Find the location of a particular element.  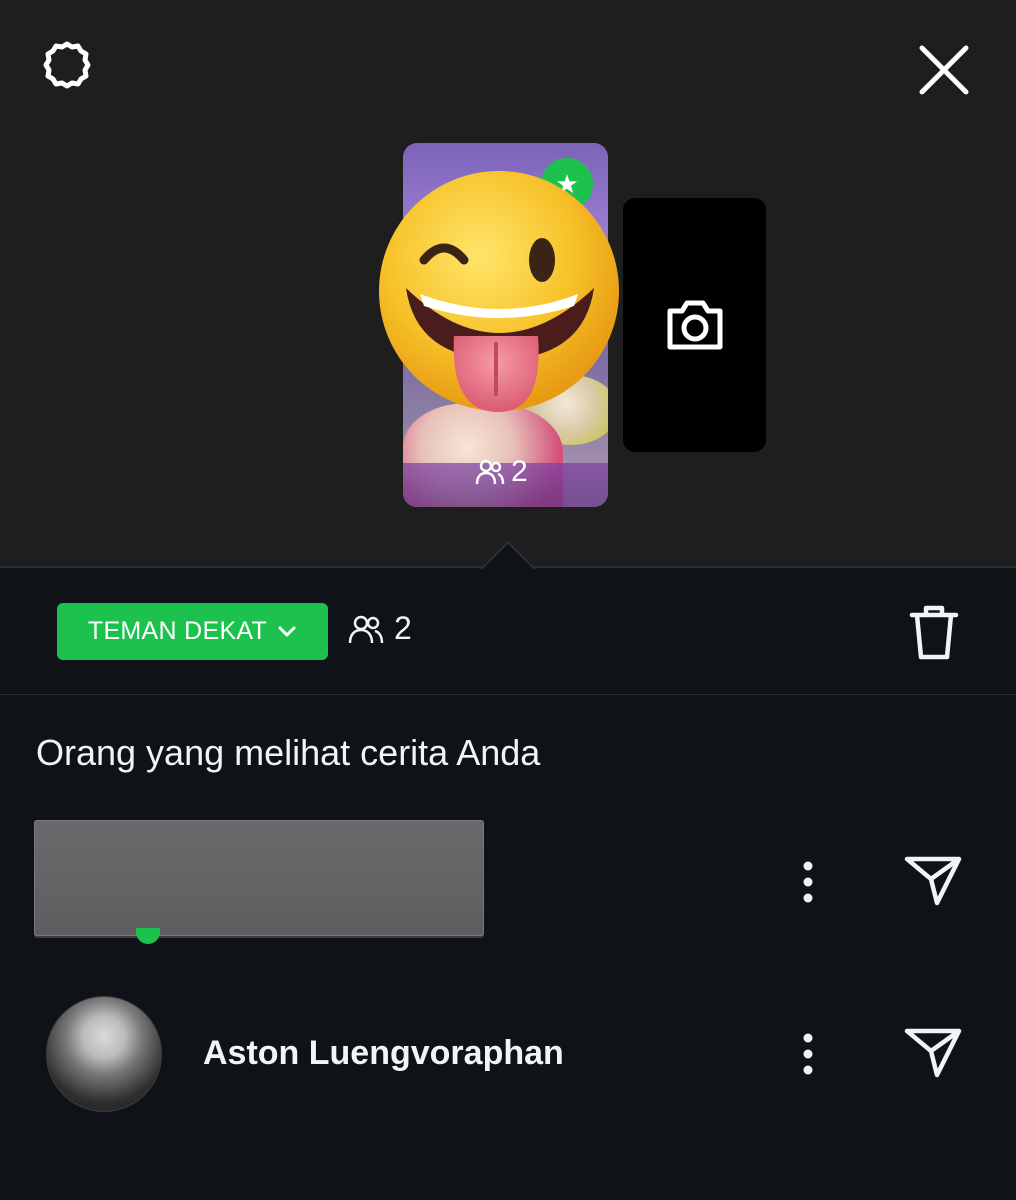

camera-icon is located at coordinates (694, 325).